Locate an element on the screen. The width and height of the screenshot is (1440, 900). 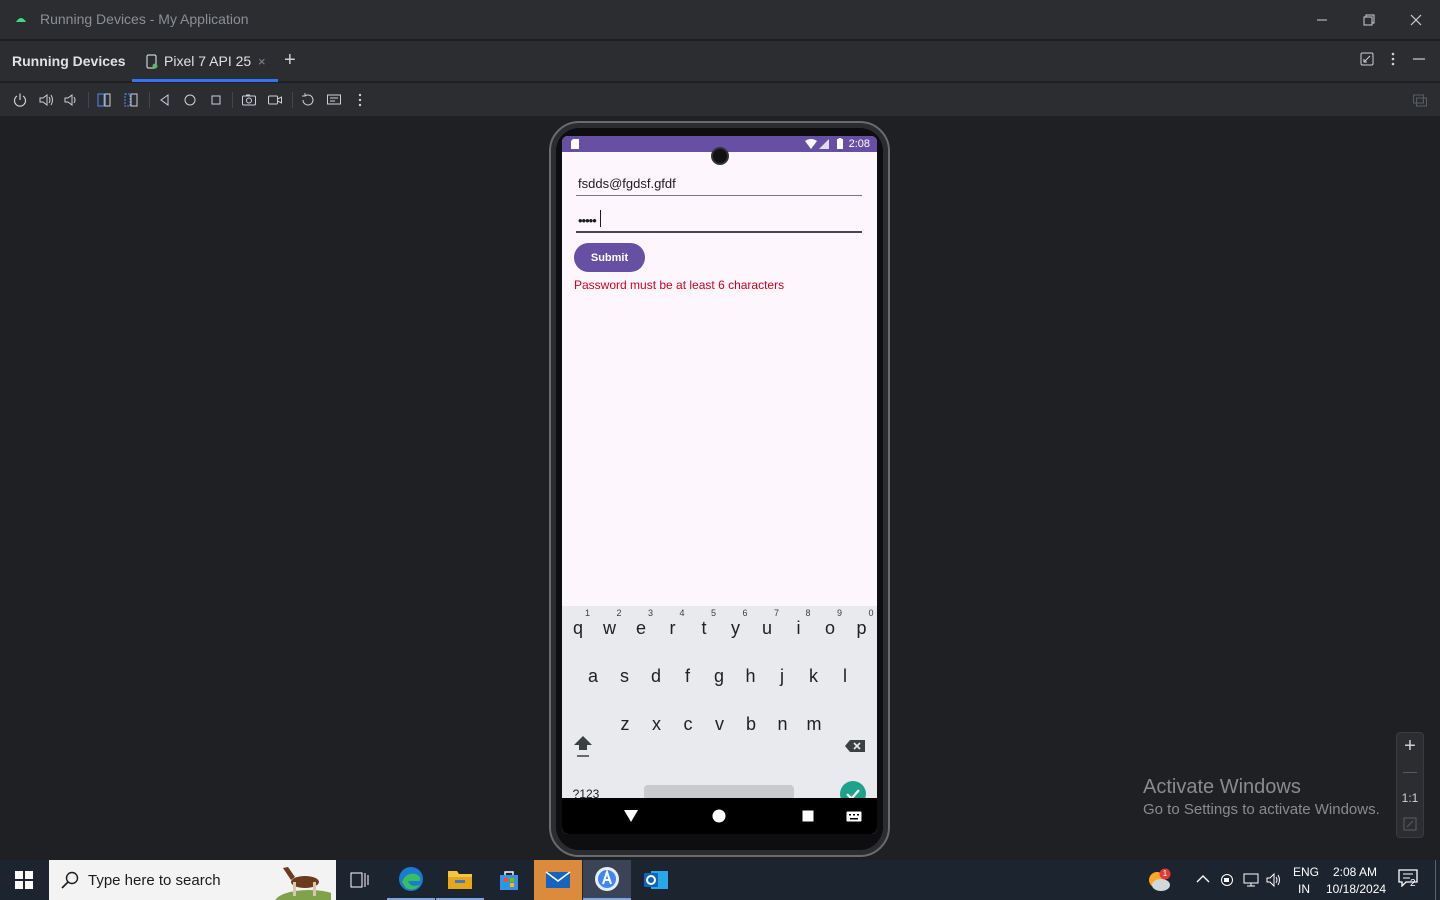
key-c: c is located at coordinates (688, 724).